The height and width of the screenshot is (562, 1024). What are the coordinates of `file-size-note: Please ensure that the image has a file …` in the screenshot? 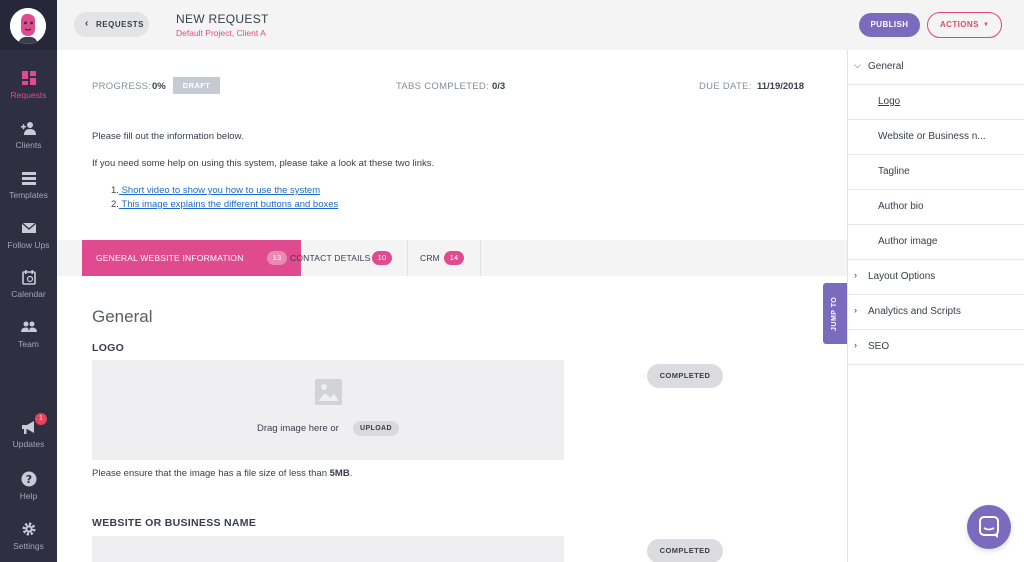 It's located at (222, 473).